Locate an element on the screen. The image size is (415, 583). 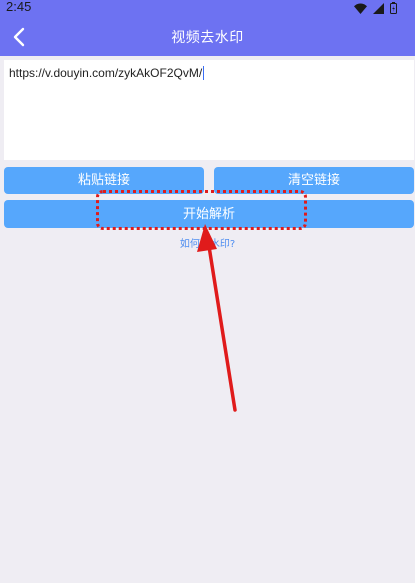
signal-icon is located at coordinates (378, 8).